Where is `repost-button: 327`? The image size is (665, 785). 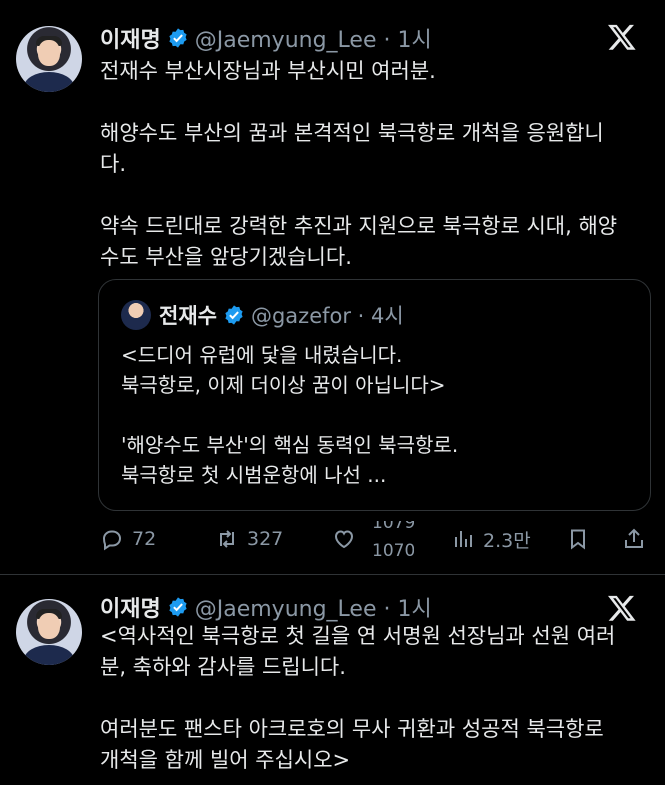 repost-button: 327 is located at coordinates (249, 539).